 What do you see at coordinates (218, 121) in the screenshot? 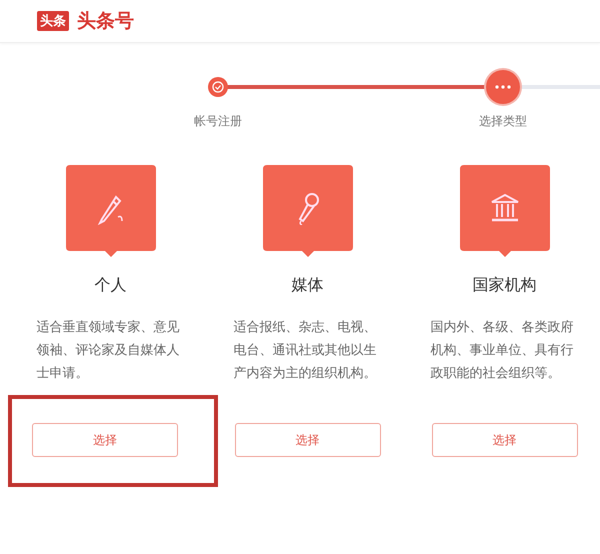
I see `step-label: 帐号注册` at bounding box center [218, 121].